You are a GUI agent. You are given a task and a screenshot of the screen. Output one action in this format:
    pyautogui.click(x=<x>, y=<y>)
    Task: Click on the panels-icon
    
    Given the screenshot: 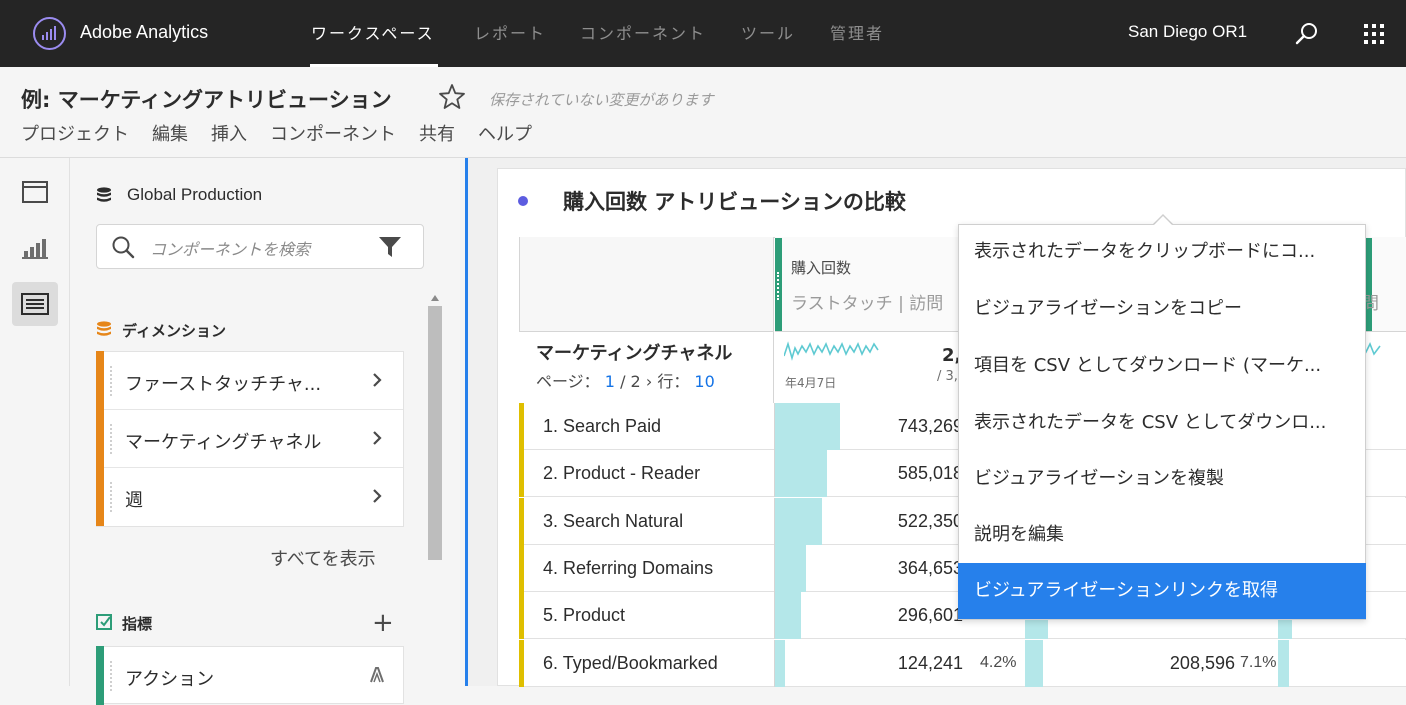 What is the action you would take?
    pyautogui.click(x=35, y=192)
    